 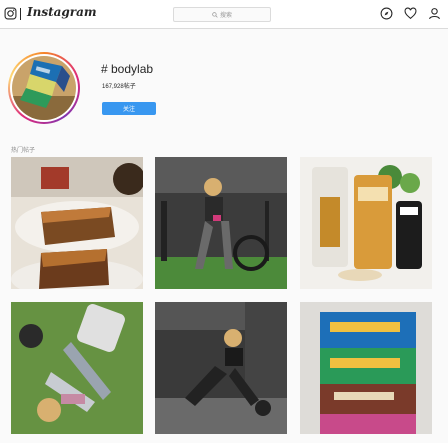 I want to click on avatar-border, so click(x=44, y=88).